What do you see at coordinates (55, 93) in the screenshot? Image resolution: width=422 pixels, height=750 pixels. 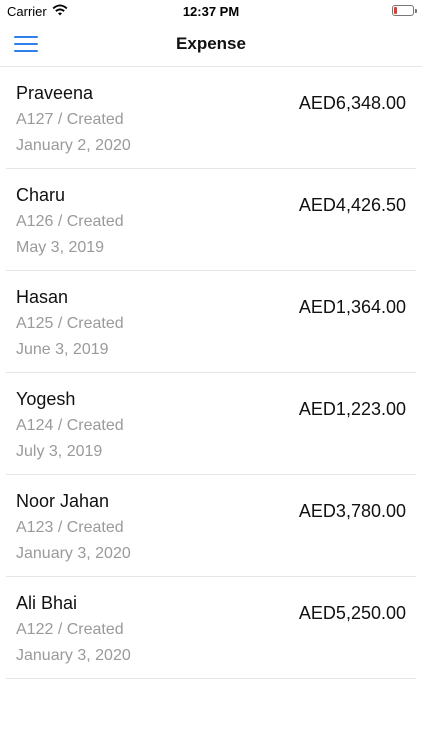 I see `expense-name: Praveena` at bounding box center [55, 93].